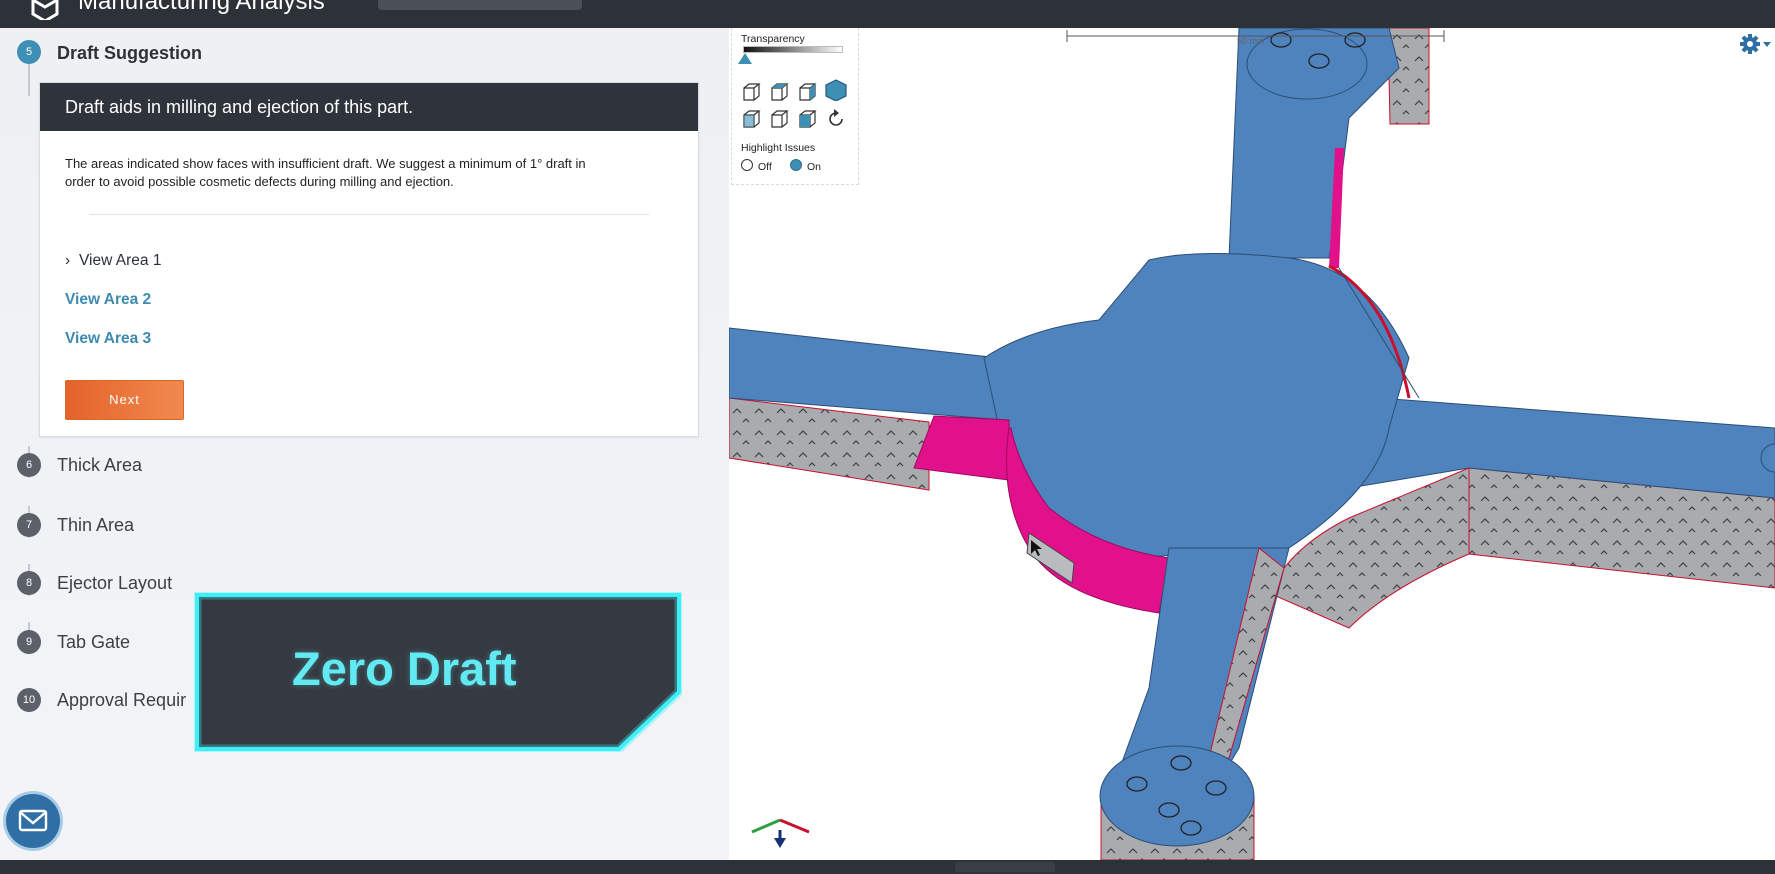 The width and height of the screenshot is (1775, 874). What do you see at coordinates (795, 106) in the screenshot?
I see `view-controls-panel: Transparency Highlight Issues Off On` at bounding box center [795, 106].